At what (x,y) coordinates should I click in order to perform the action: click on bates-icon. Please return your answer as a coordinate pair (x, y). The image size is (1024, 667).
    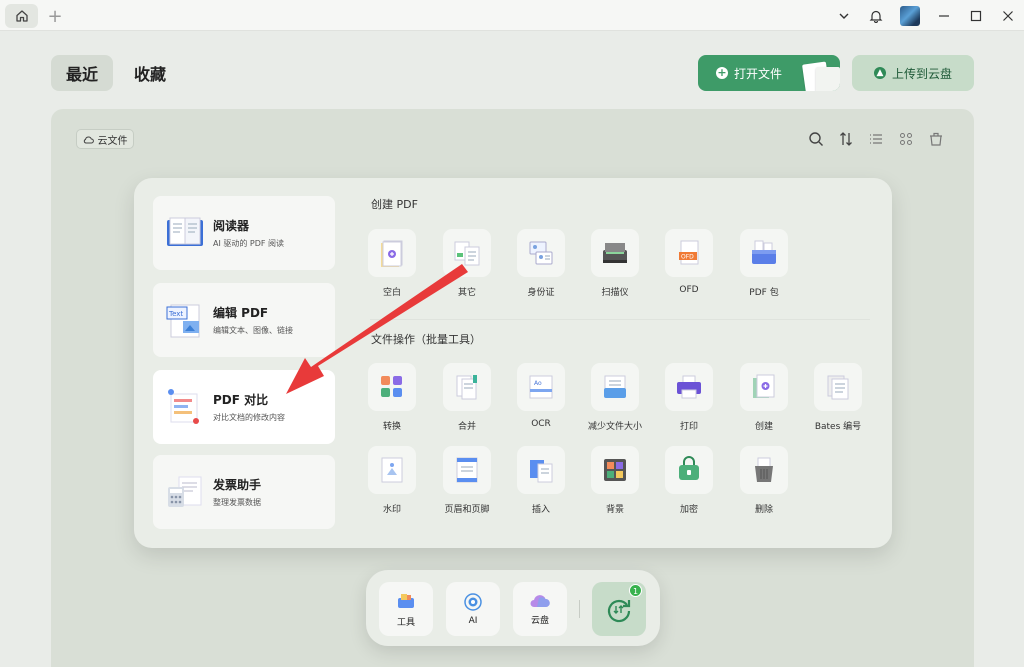
    Looking at the image, I should click on (838, 387).